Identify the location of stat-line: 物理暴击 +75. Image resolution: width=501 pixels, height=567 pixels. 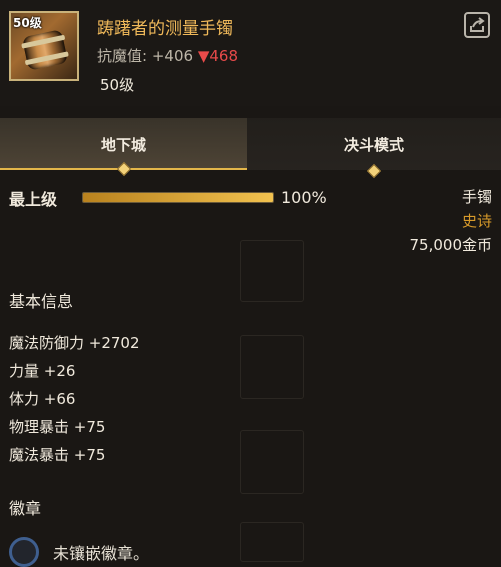
(57, 427).